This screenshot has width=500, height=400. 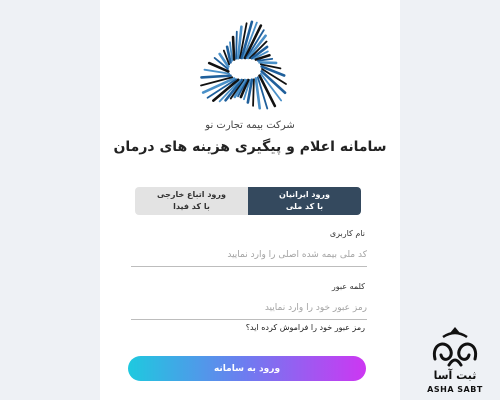 What do you see at coordinates (249, 255) in the screenshot?
I see `username-input` at bounding box center [249, 255].